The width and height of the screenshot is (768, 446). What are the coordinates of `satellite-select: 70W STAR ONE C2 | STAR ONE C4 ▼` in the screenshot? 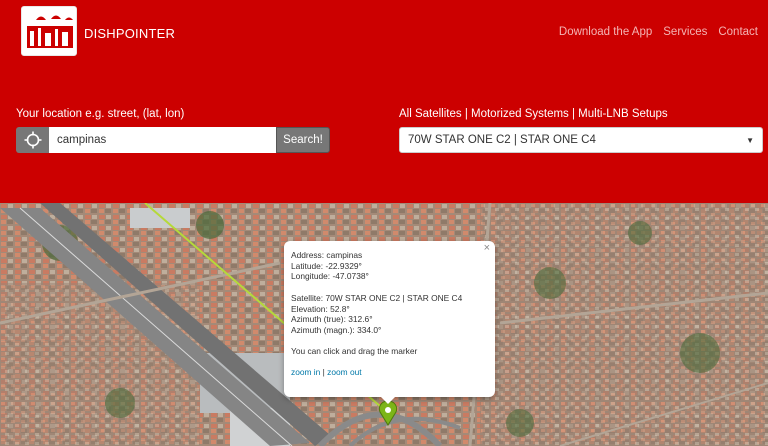 It's located at (581, 140).